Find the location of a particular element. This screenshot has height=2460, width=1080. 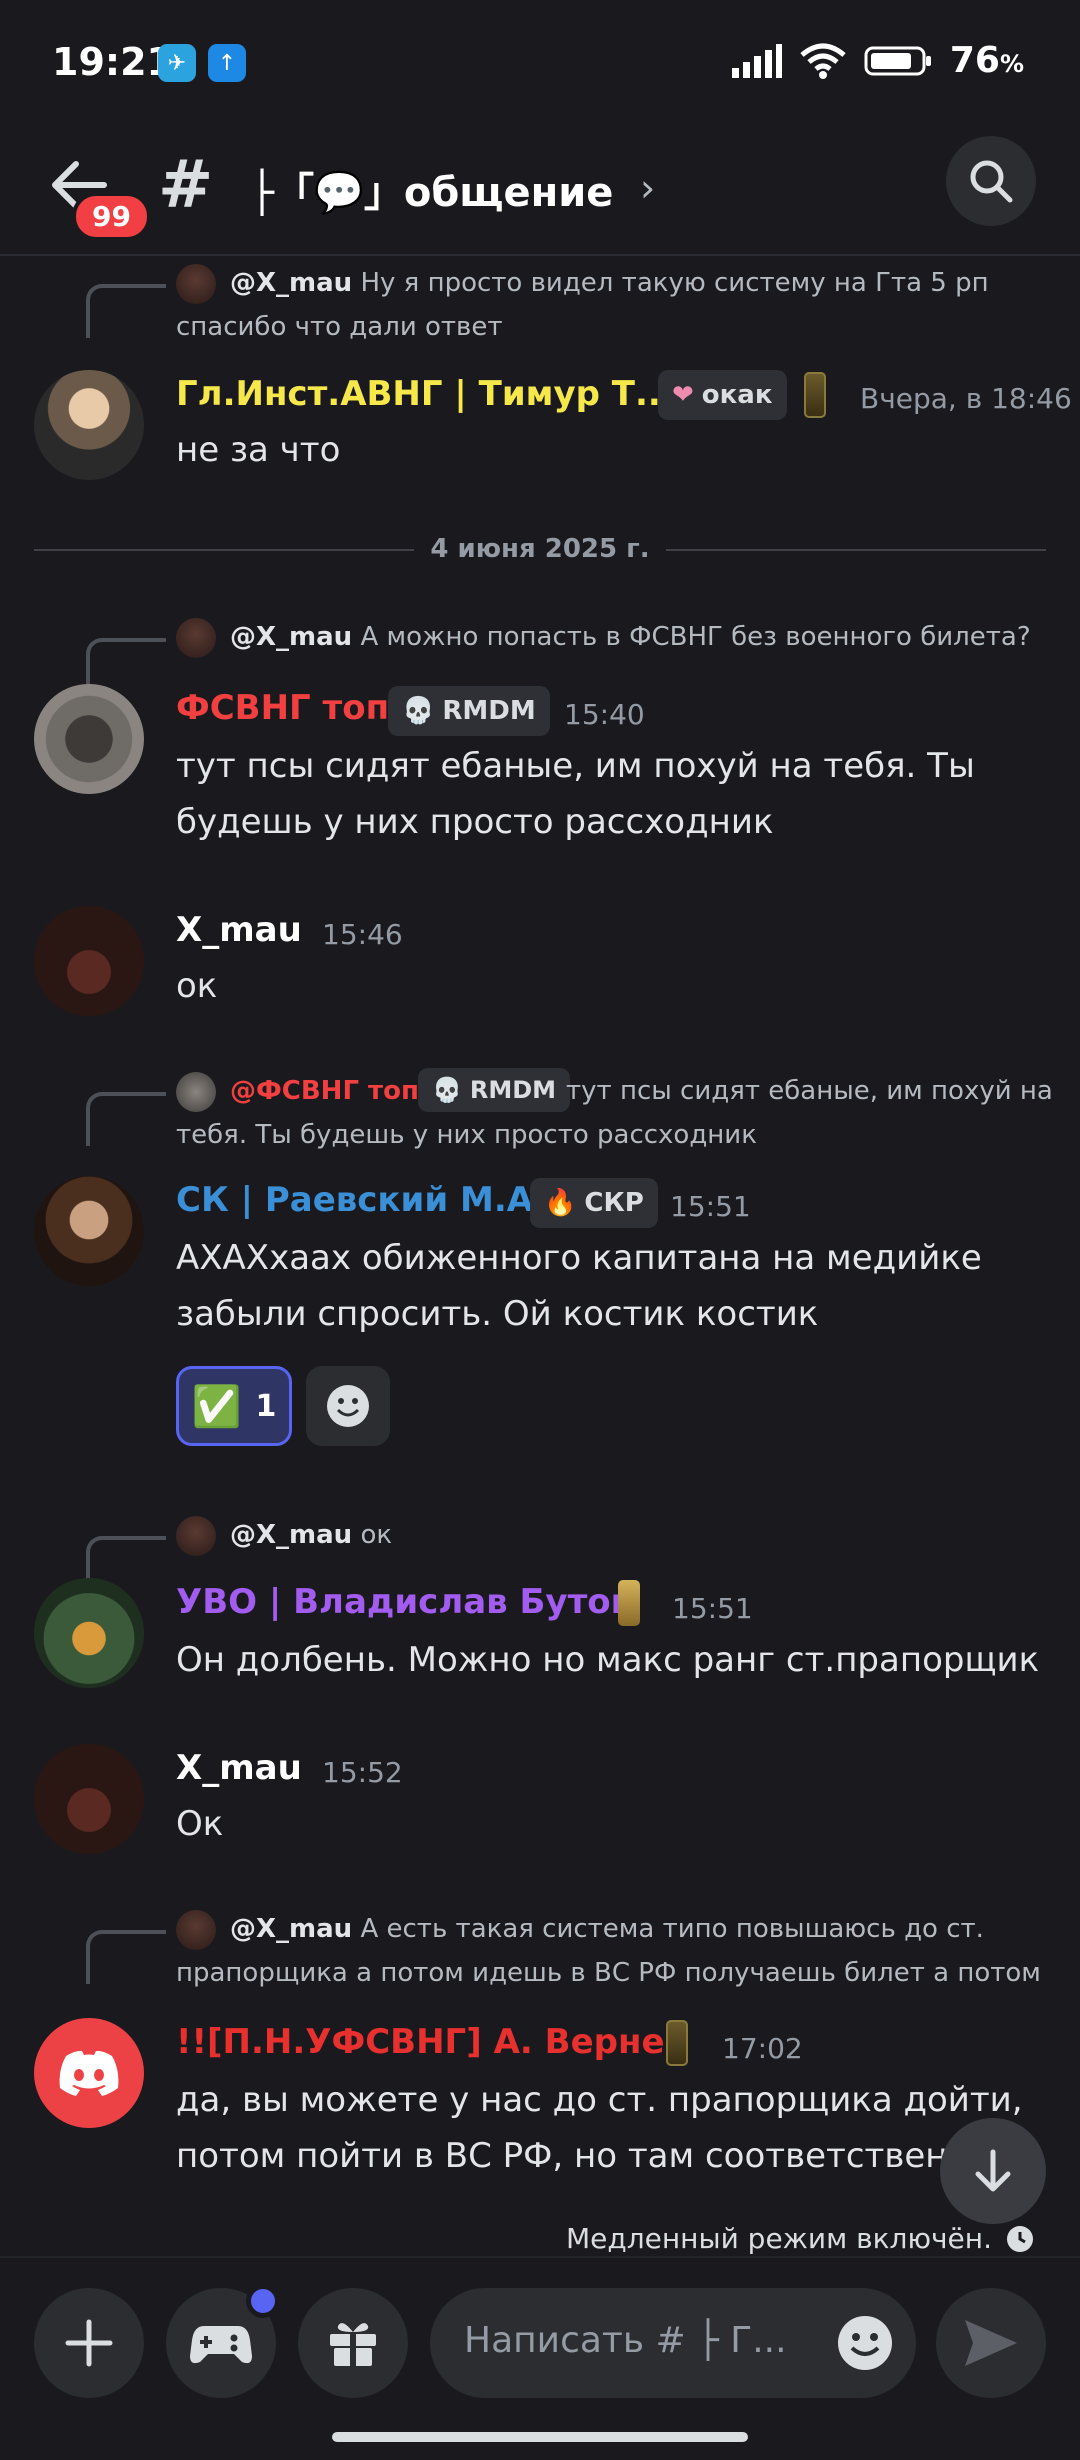

add-reaction-button is located at coordinates (348, 1406).